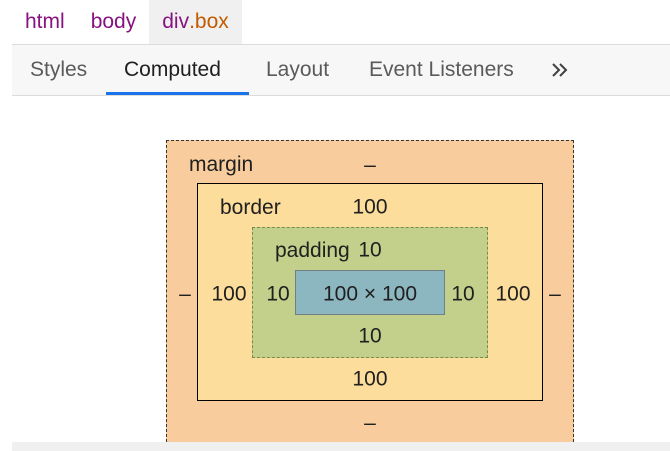  I want to click on content-size: 100 × 100, so click(370, 294).